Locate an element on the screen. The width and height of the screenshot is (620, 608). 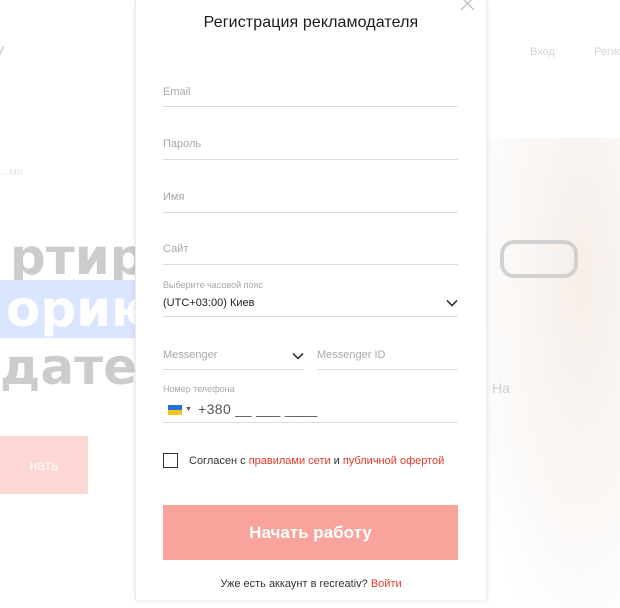
background-nav-item-2: Регист is located at coordinates (607, 52).